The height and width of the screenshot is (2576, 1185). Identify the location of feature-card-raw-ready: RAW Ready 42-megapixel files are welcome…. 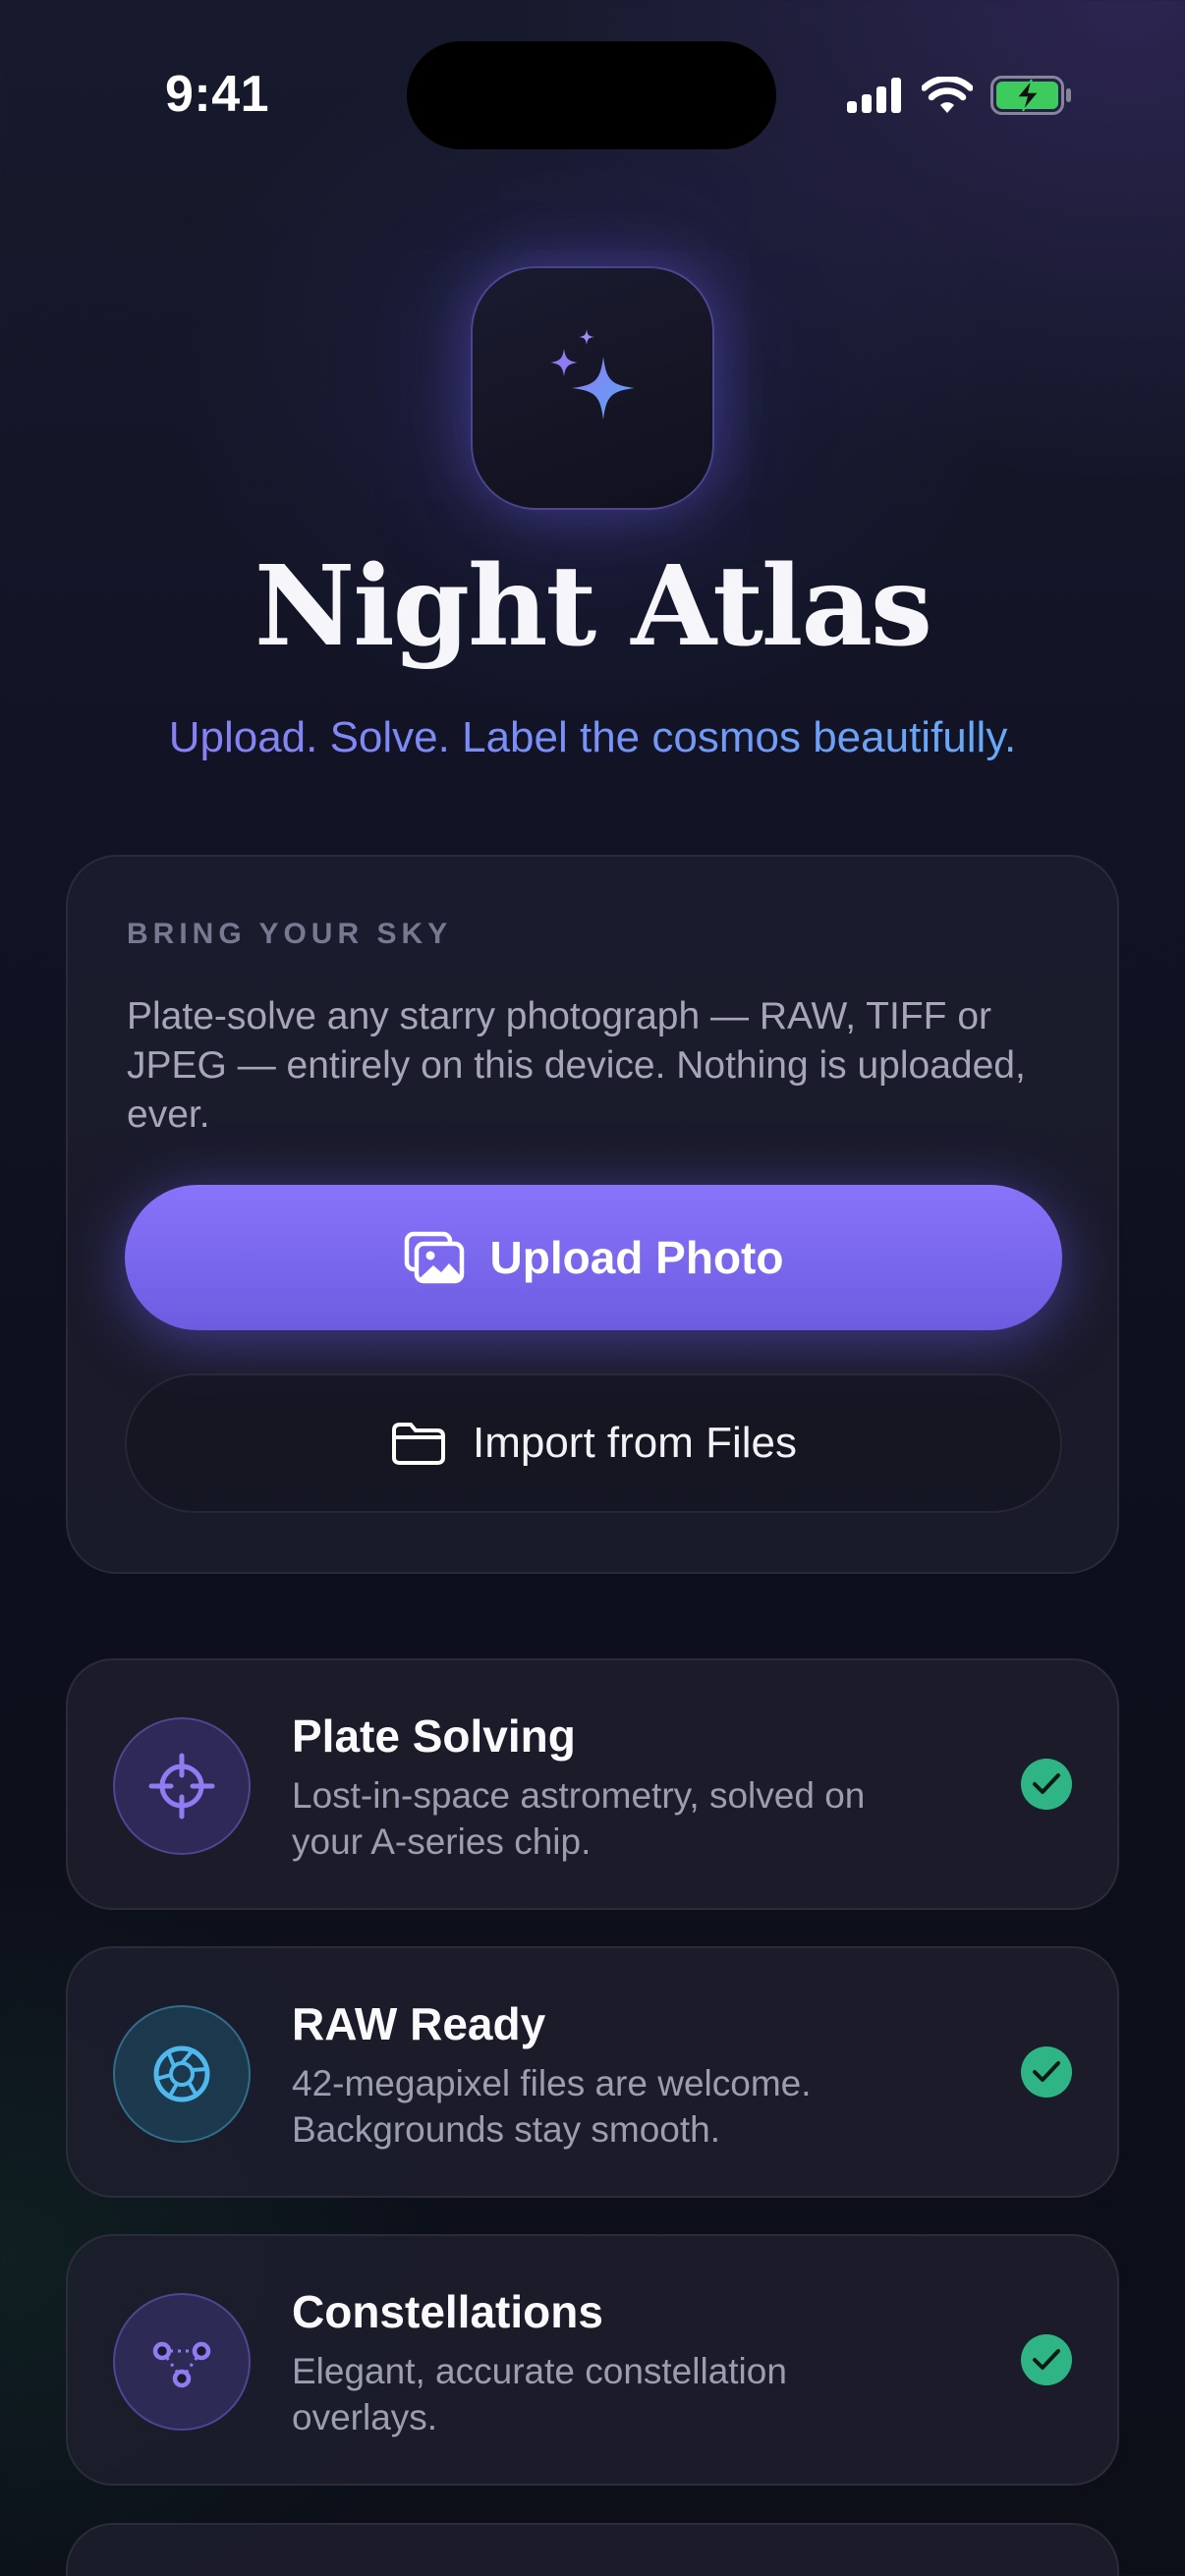
(592, 2072).